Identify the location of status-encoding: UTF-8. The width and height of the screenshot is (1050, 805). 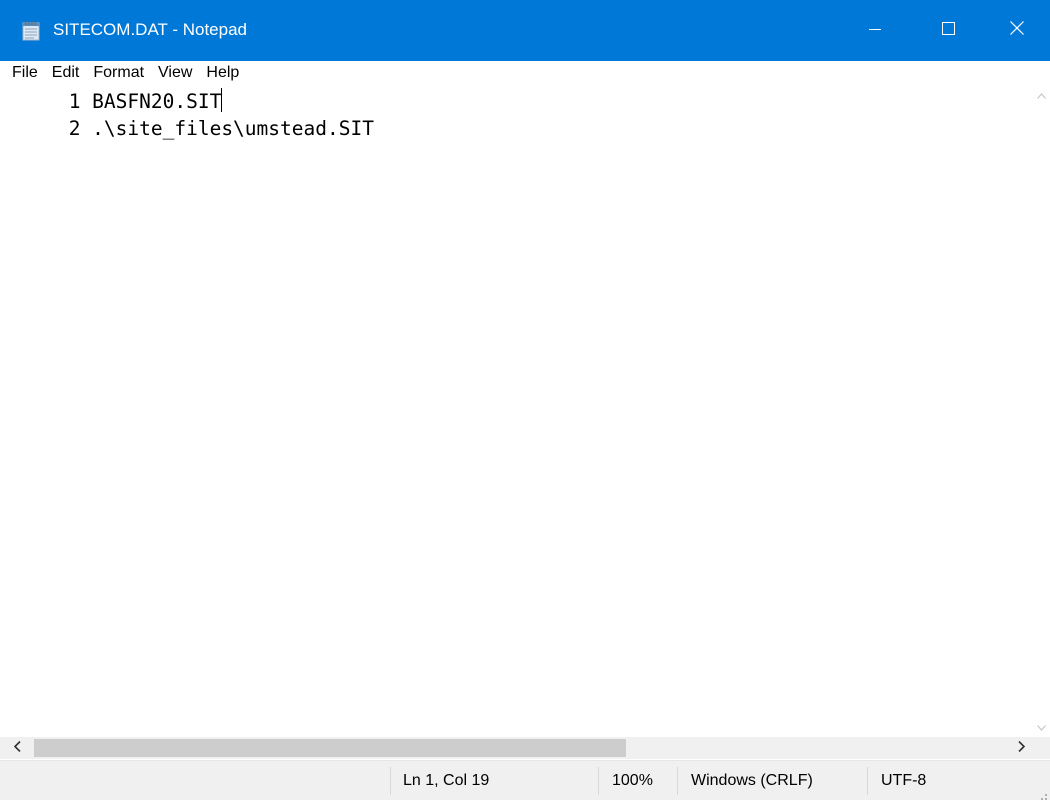
(904, 780).